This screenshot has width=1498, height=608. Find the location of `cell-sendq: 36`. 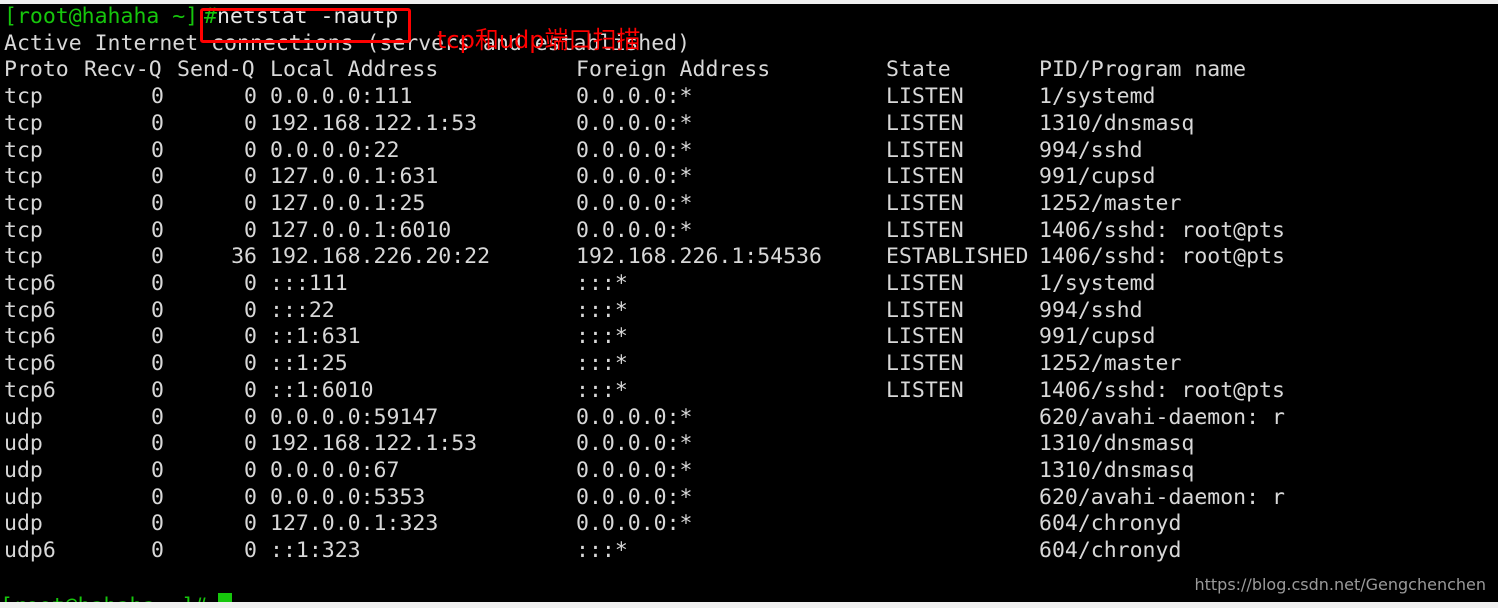

cell-sendq: 36 is located at coordinates (244, 257).